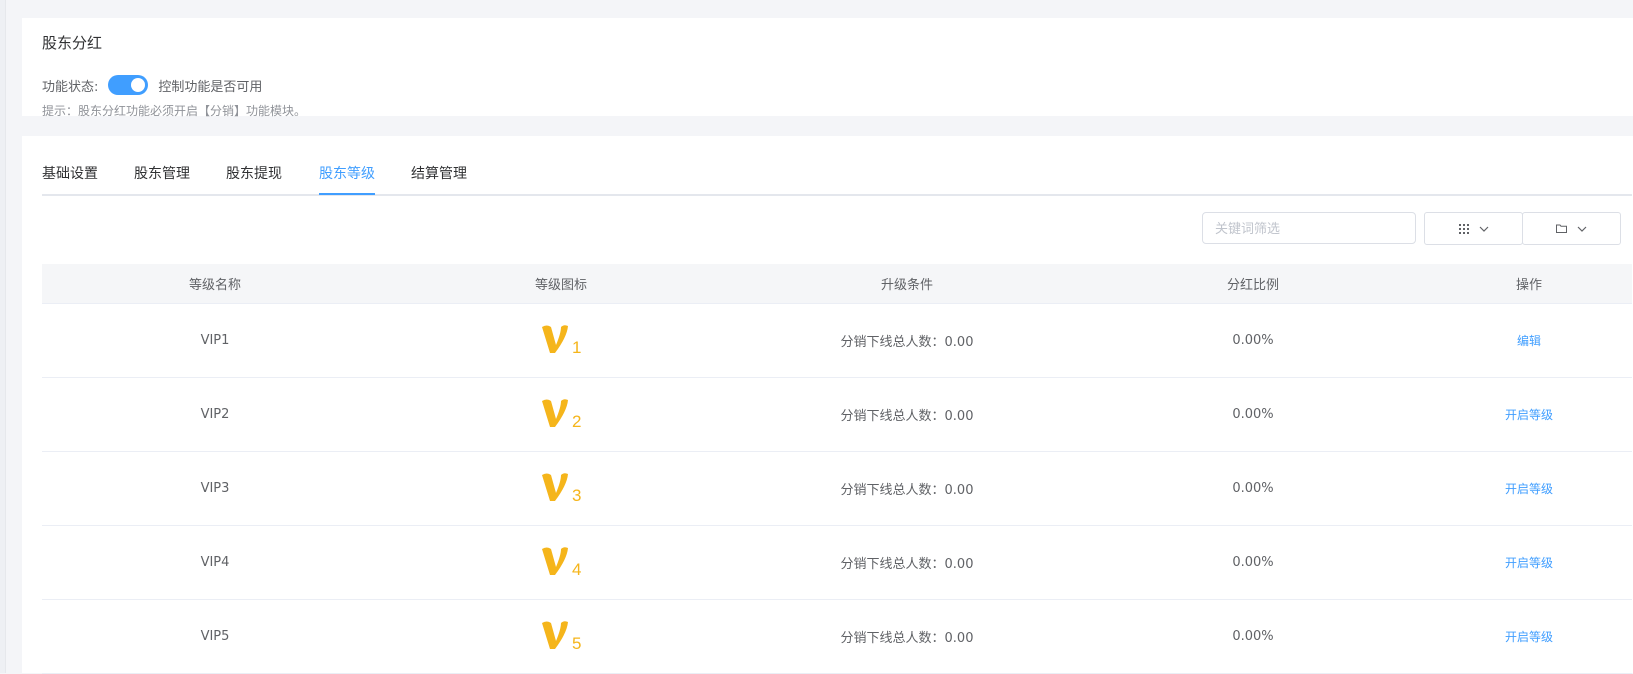 The height and width of the screenshot is (674, 1633). Describe the element at coordinates (215, 636) in the screenshot. I see `level-name: VIP5` at that location.